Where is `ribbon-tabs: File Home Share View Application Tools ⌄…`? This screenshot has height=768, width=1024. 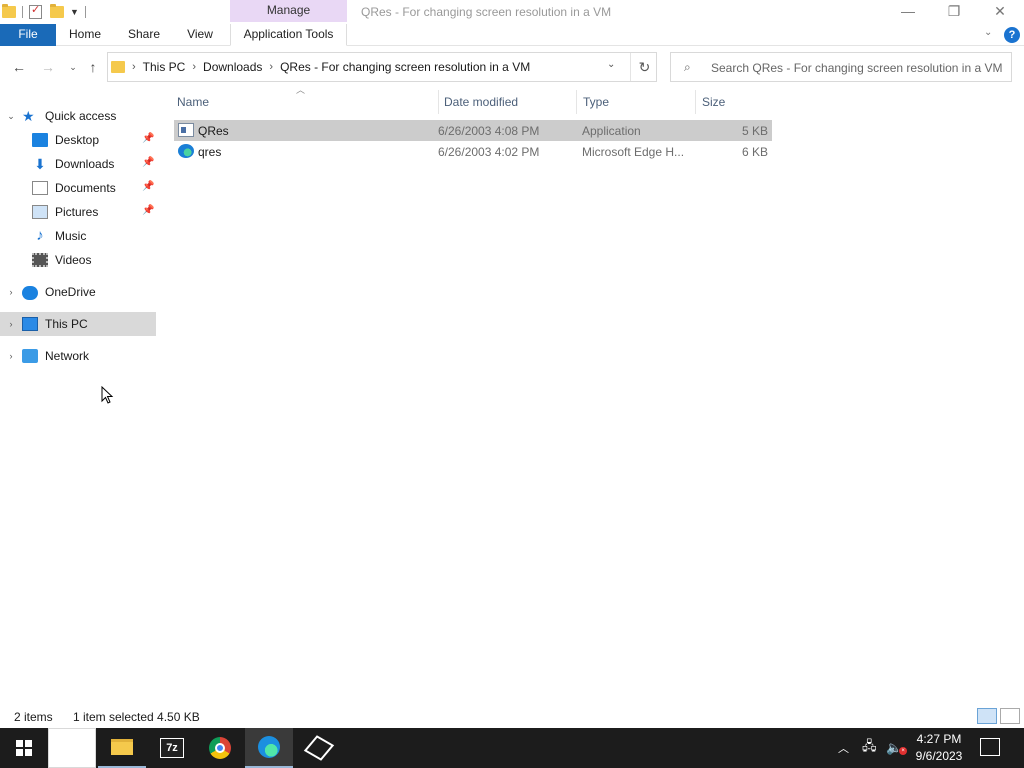
ribbon-tabs: File Home Share View Application Tools ⌄… is located at coordinates (512, 35).